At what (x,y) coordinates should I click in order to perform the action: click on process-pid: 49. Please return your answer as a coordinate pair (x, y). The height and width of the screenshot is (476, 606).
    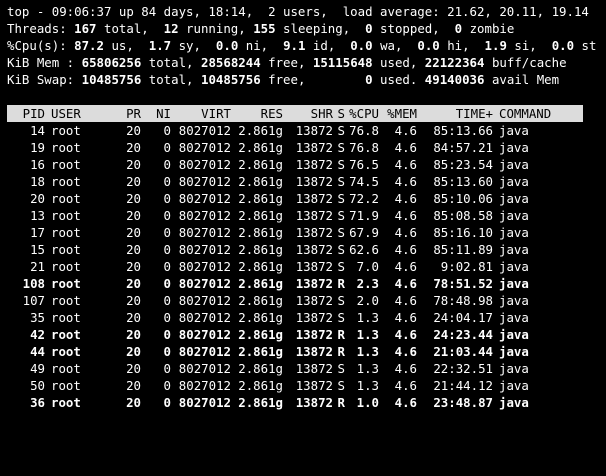
    Looking at the image, I should click on (37, 368).